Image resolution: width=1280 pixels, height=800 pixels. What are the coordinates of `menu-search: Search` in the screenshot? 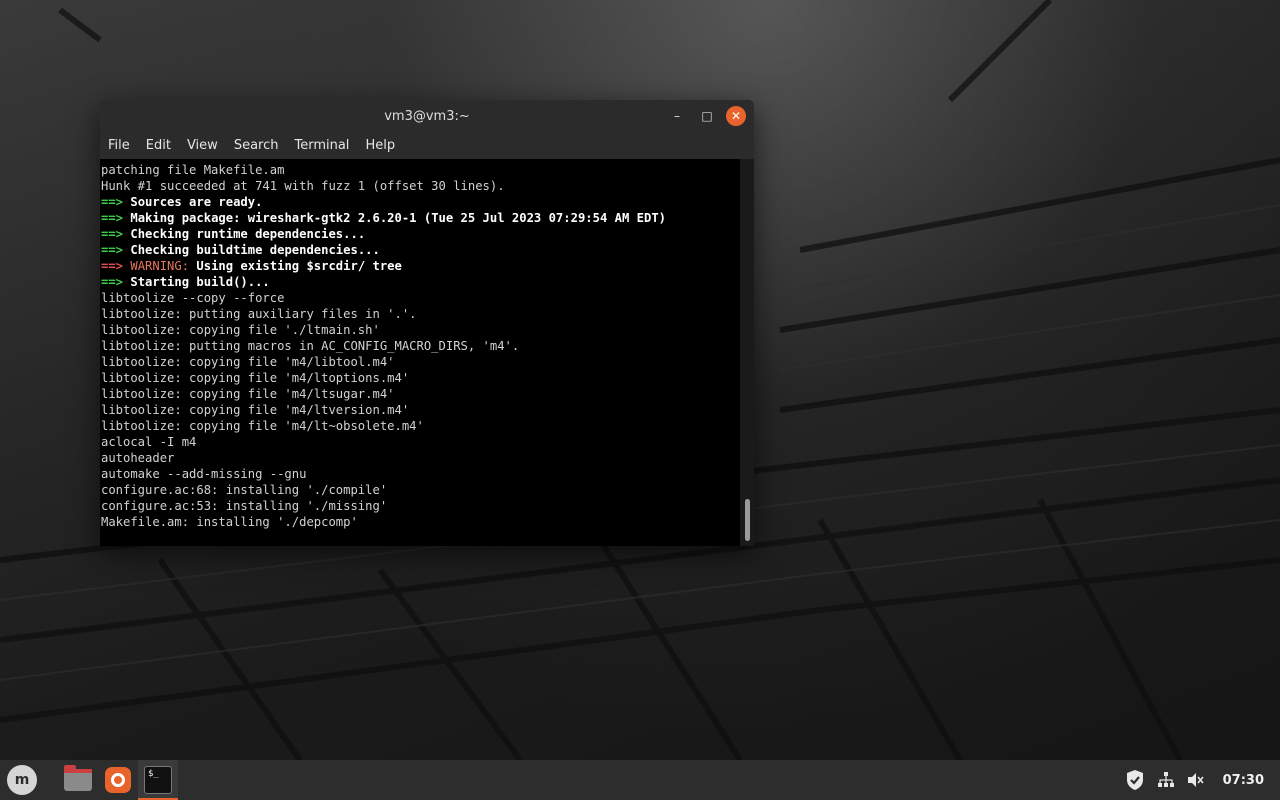 It's located at (256, 145).